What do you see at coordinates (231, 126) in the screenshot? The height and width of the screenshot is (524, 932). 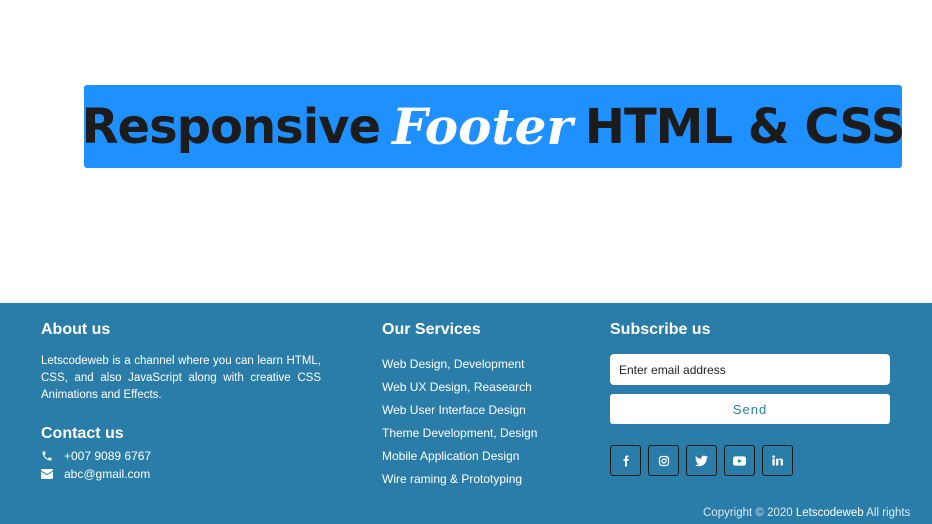 I see `banner-word-responsive: Responsive` at bounding box center [231, 126].